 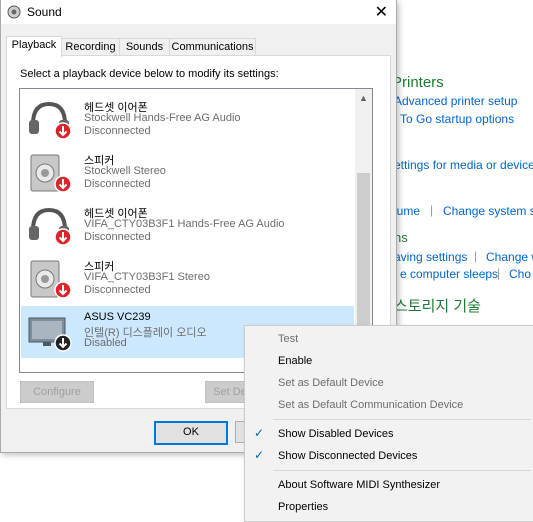 I want to click on menu-item-about-midi: About Software MIDI Synthesizer, so click(x=389, y=485).